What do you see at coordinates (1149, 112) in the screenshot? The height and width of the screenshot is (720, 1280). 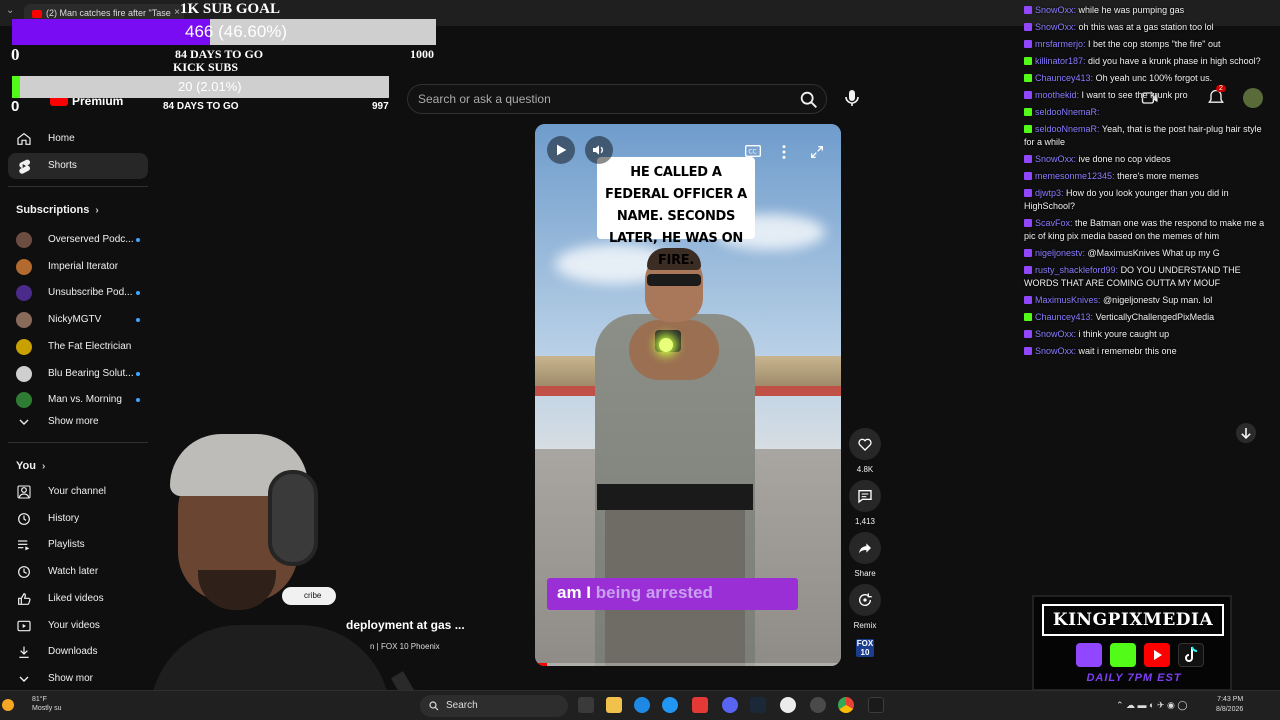 I see `chat-message: seldooNnemaR:` at bounding box center [1149, 112].